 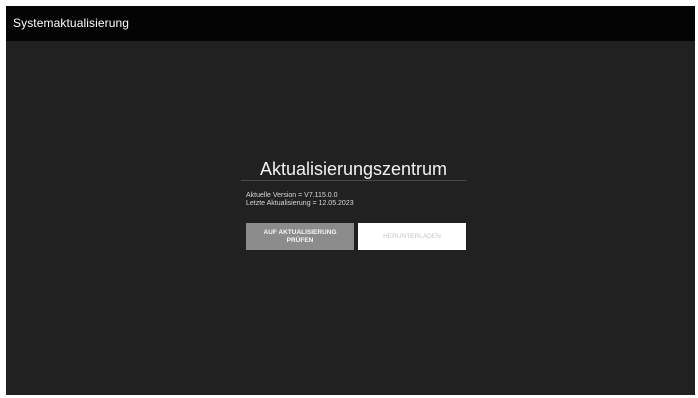 I want to click on title-bar: Systemaktualisierung, so click(x=350, y=23).